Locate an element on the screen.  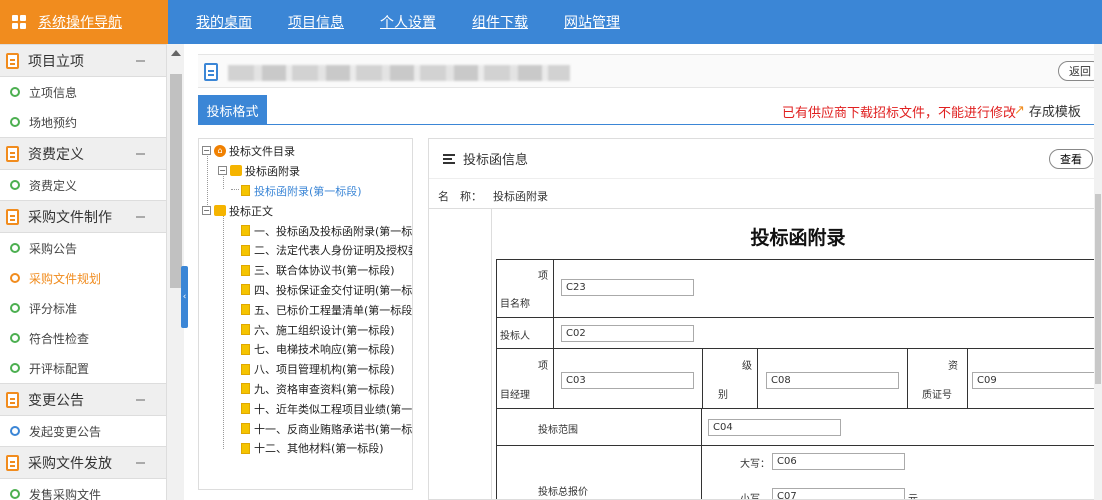
nav-personal-settings: 个人设置 is located at coordinates (408, 22).